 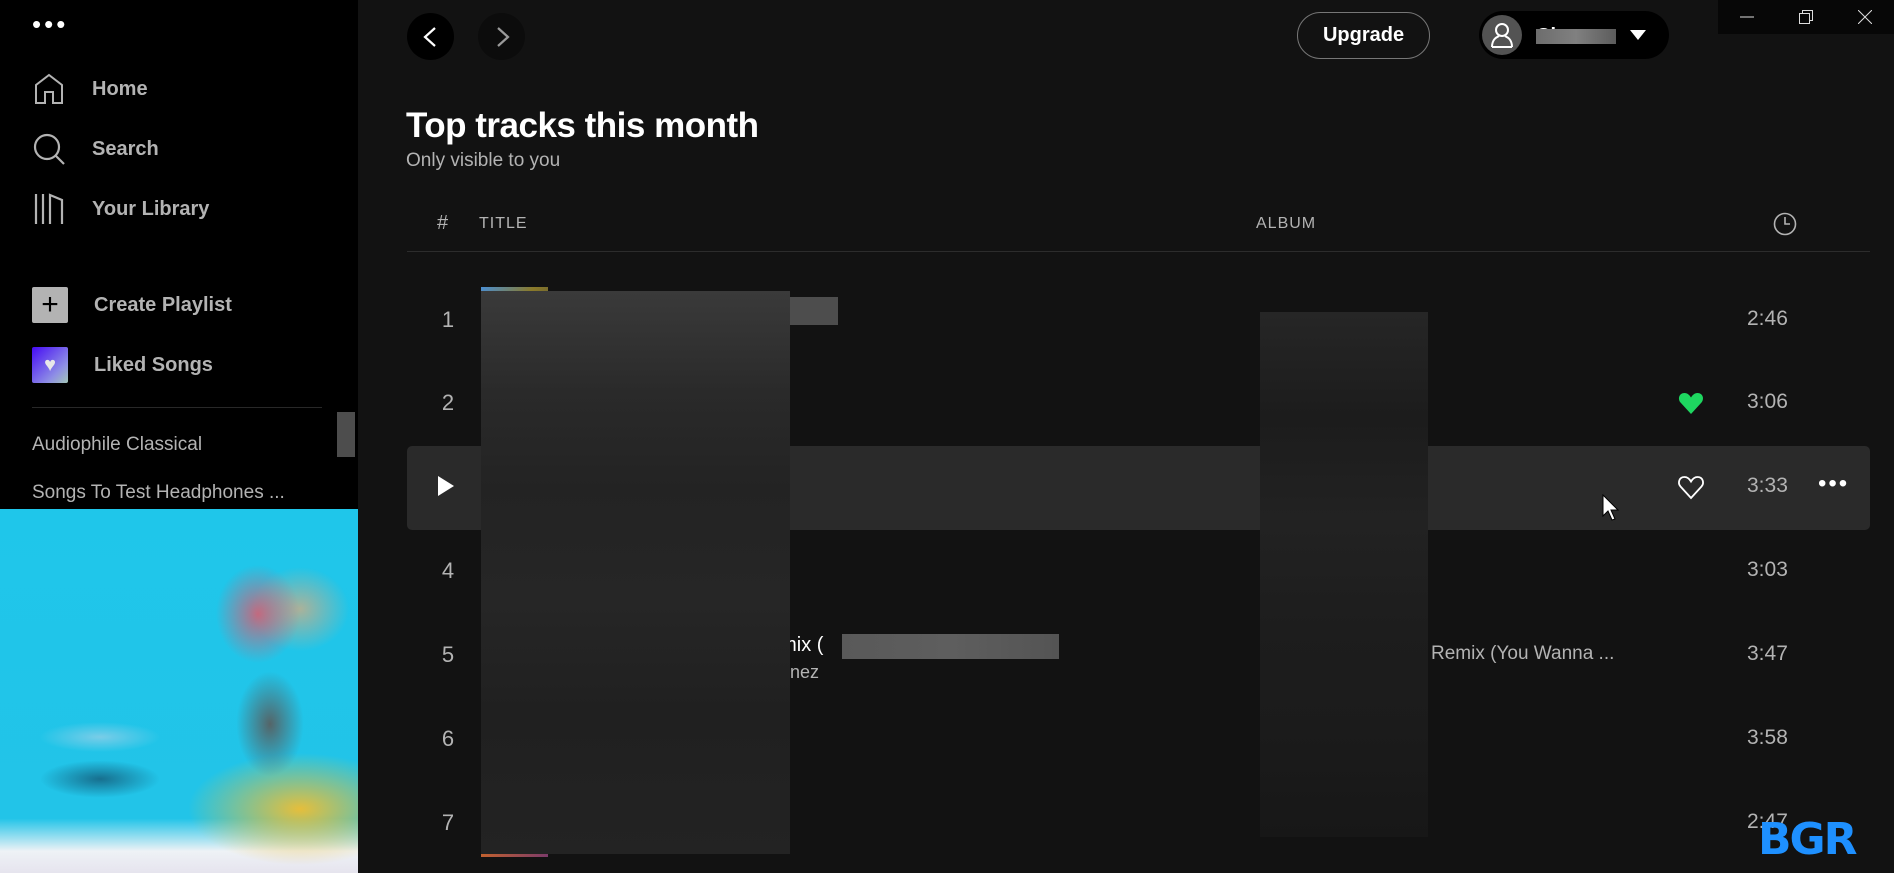 What do you see at coordinates (443, 223) in the screenshot?
I see `column-header-number: #` at bounding box center [443, 223].